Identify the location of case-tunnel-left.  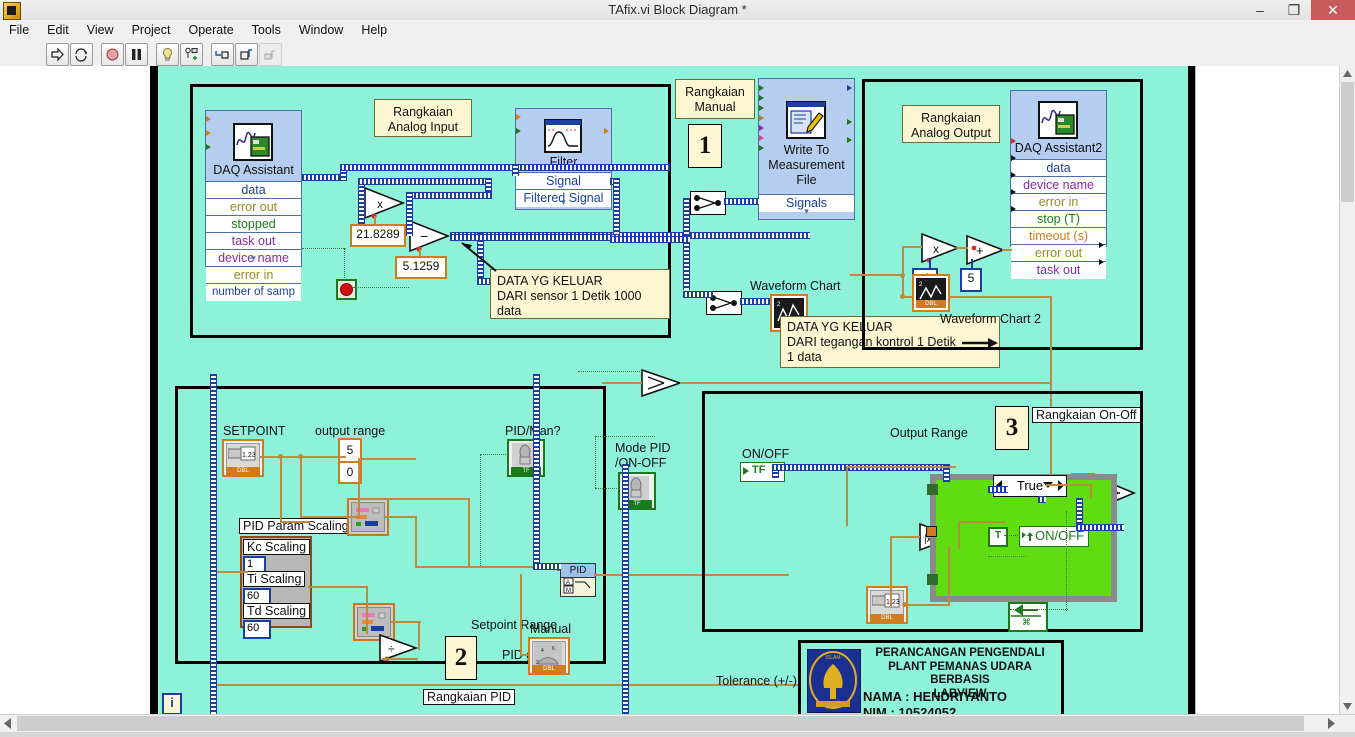
(931, 531).